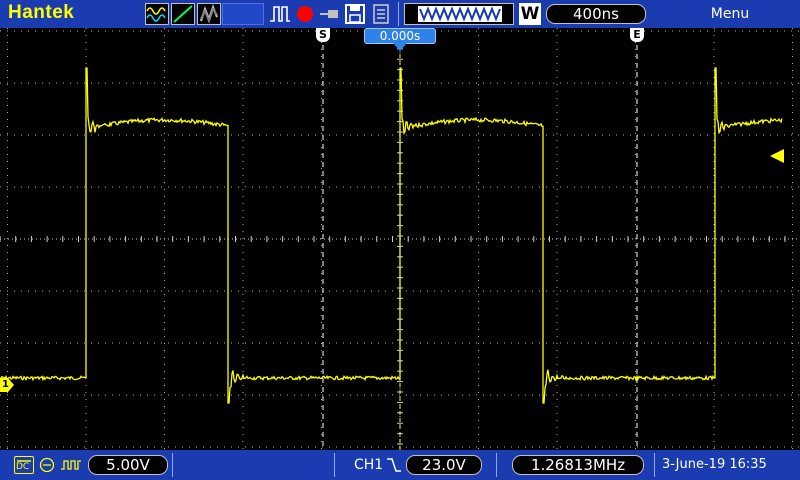 The height and width of the screenshot is (480, 800). I want to click on waveform-mode-icon, so click(157, 14).